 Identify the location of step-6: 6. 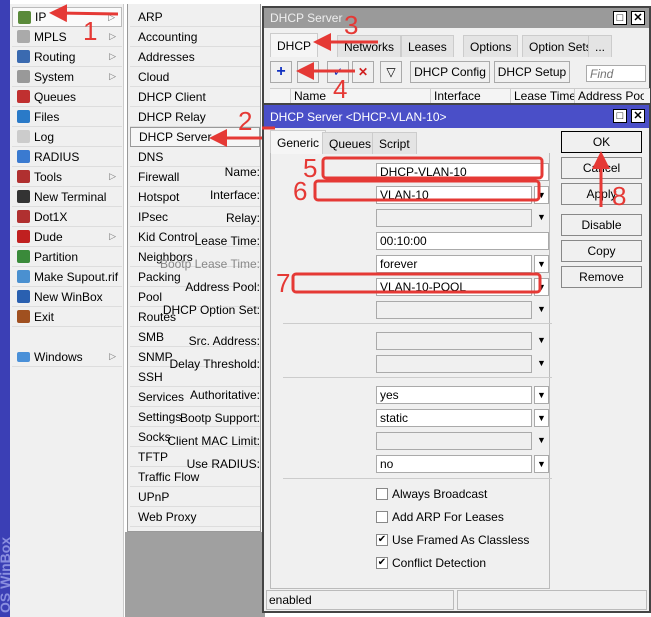
(300, 191).